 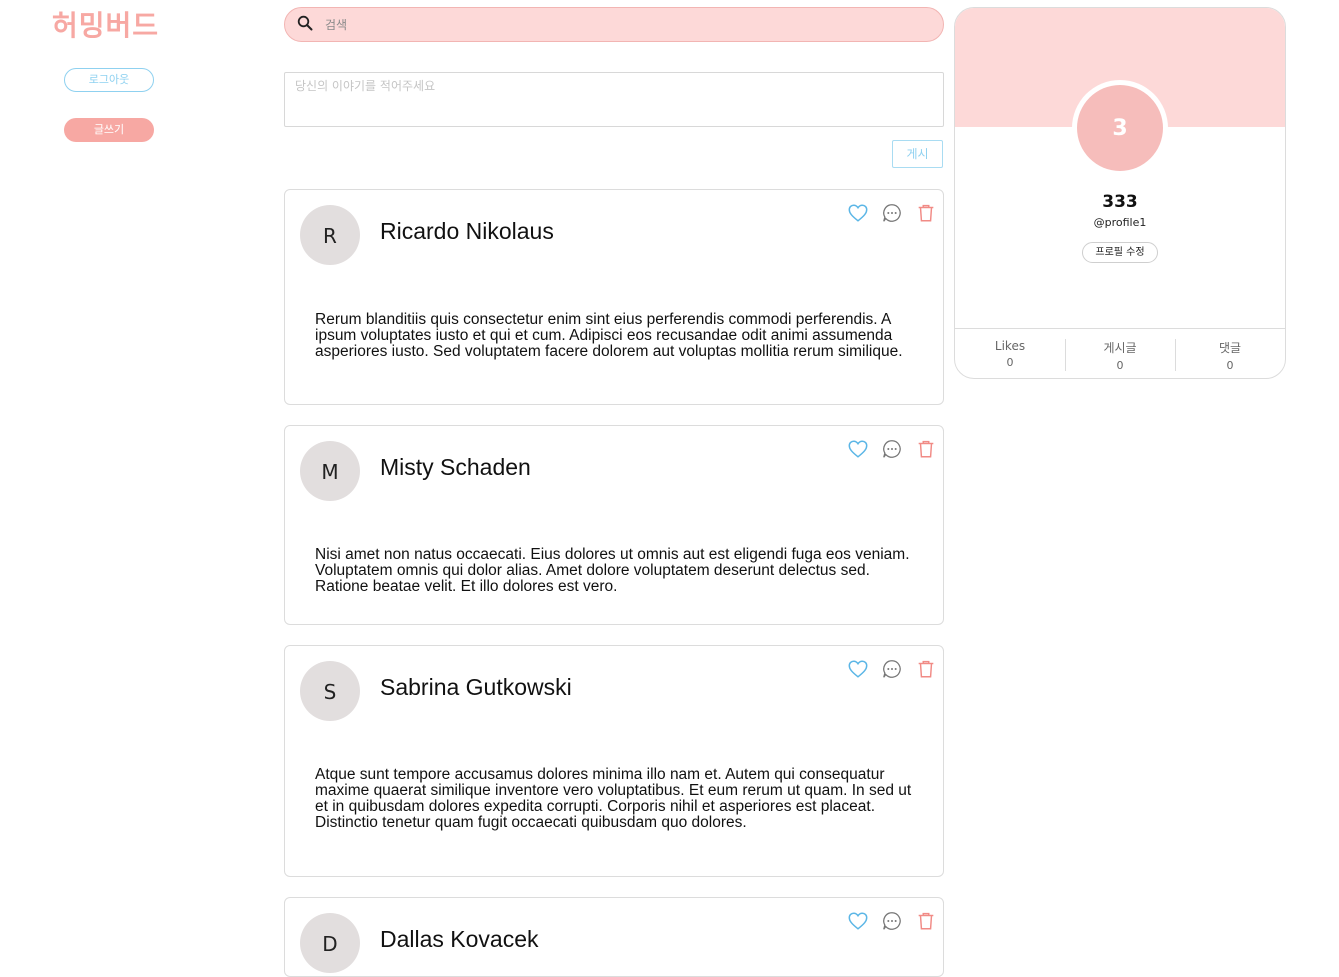 I want to click on stat-comments: 댓글 0, so click(x=1230, y=353).